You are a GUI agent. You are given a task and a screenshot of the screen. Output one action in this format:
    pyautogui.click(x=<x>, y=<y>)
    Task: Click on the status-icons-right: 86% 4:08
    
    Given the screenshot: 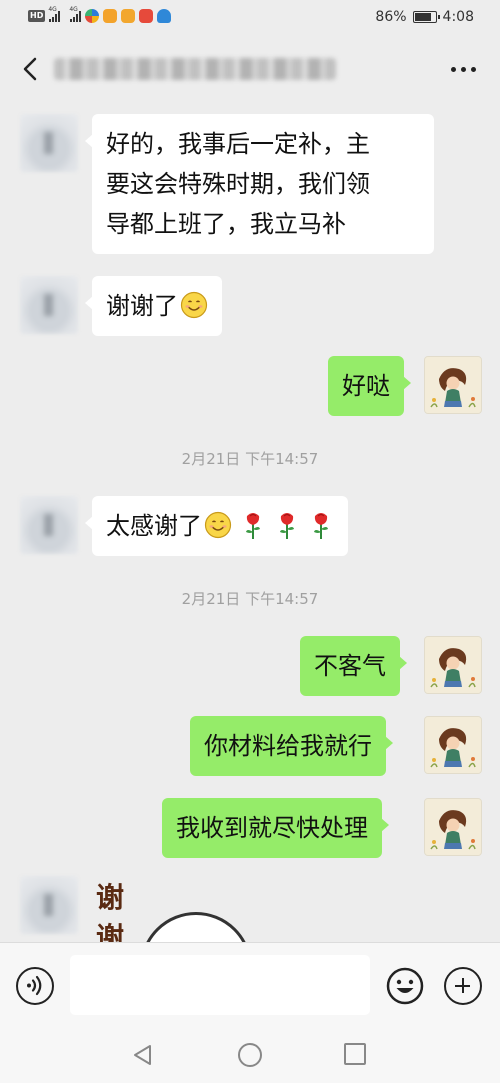 What is the action you would take?
    pyautogui.click(x=424, y=17)
    